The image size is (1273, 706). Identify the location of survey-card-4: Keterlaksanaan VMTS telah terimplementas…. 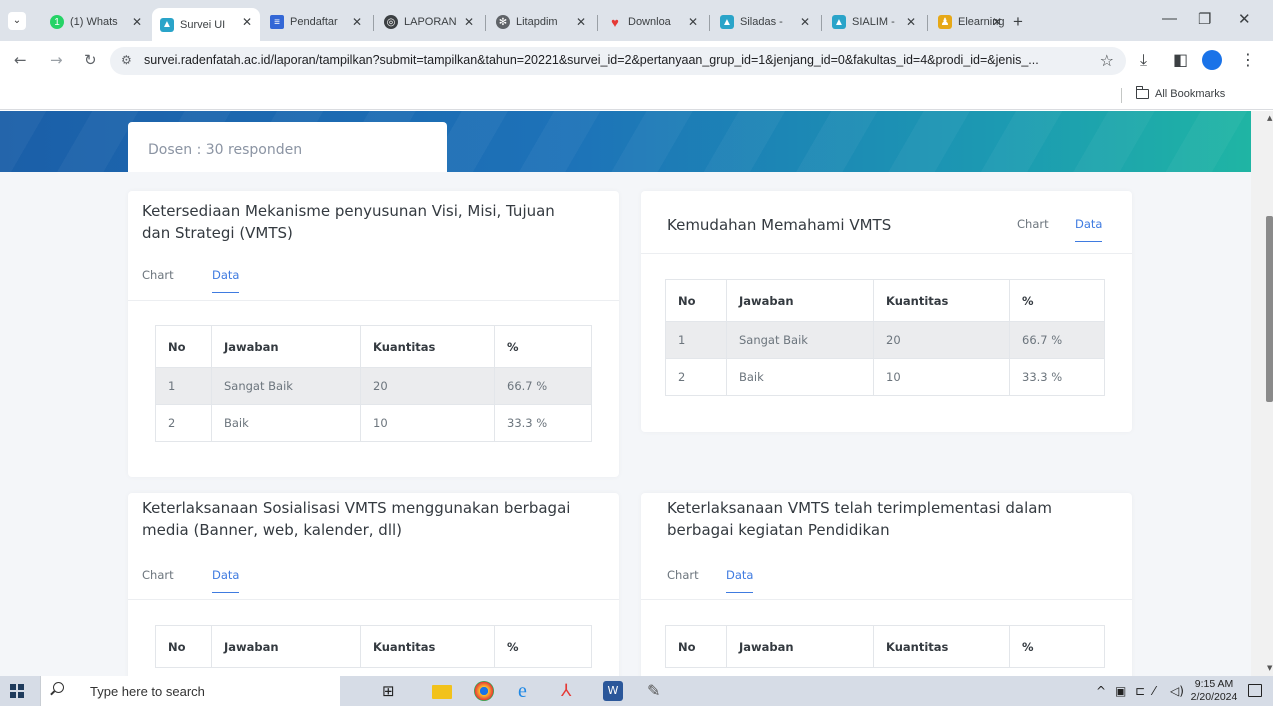
(886, 584).